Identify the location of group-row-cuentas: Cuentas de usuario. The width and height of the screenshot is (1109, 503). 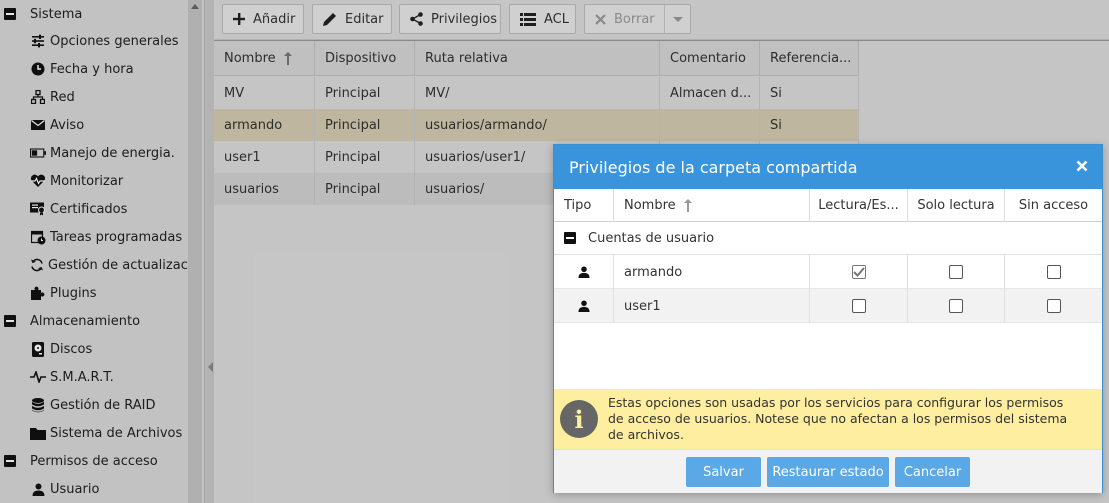
(828, 238).